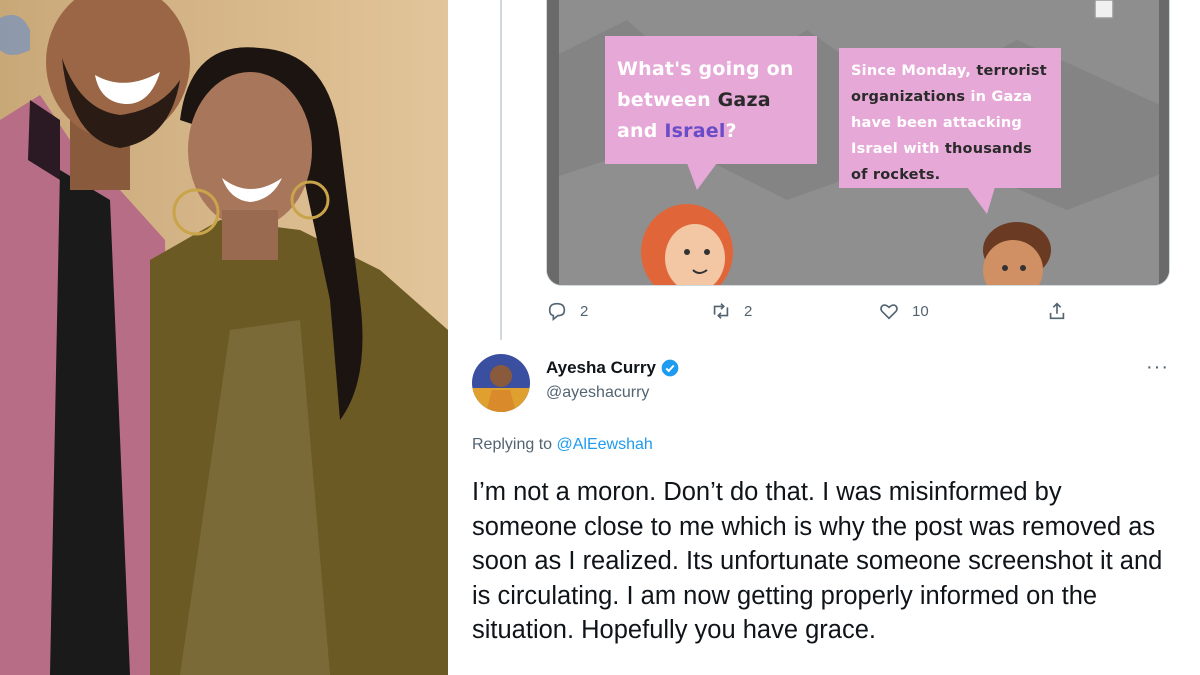 This screenshot has width=1200, height=675. Describe the element at coordinates (567, 311) in the screenshot. I see `reply-button: 2` at that location.